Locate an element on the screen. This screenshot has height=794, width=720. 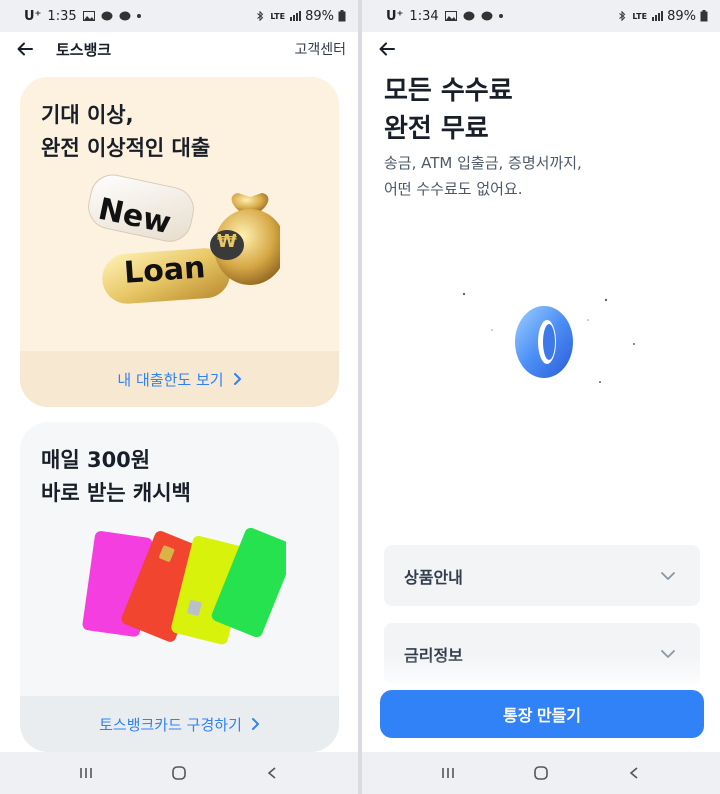
browse-toss-card-link: 토스뱅크카드 구경하기 is located at coordinates (179, 724).